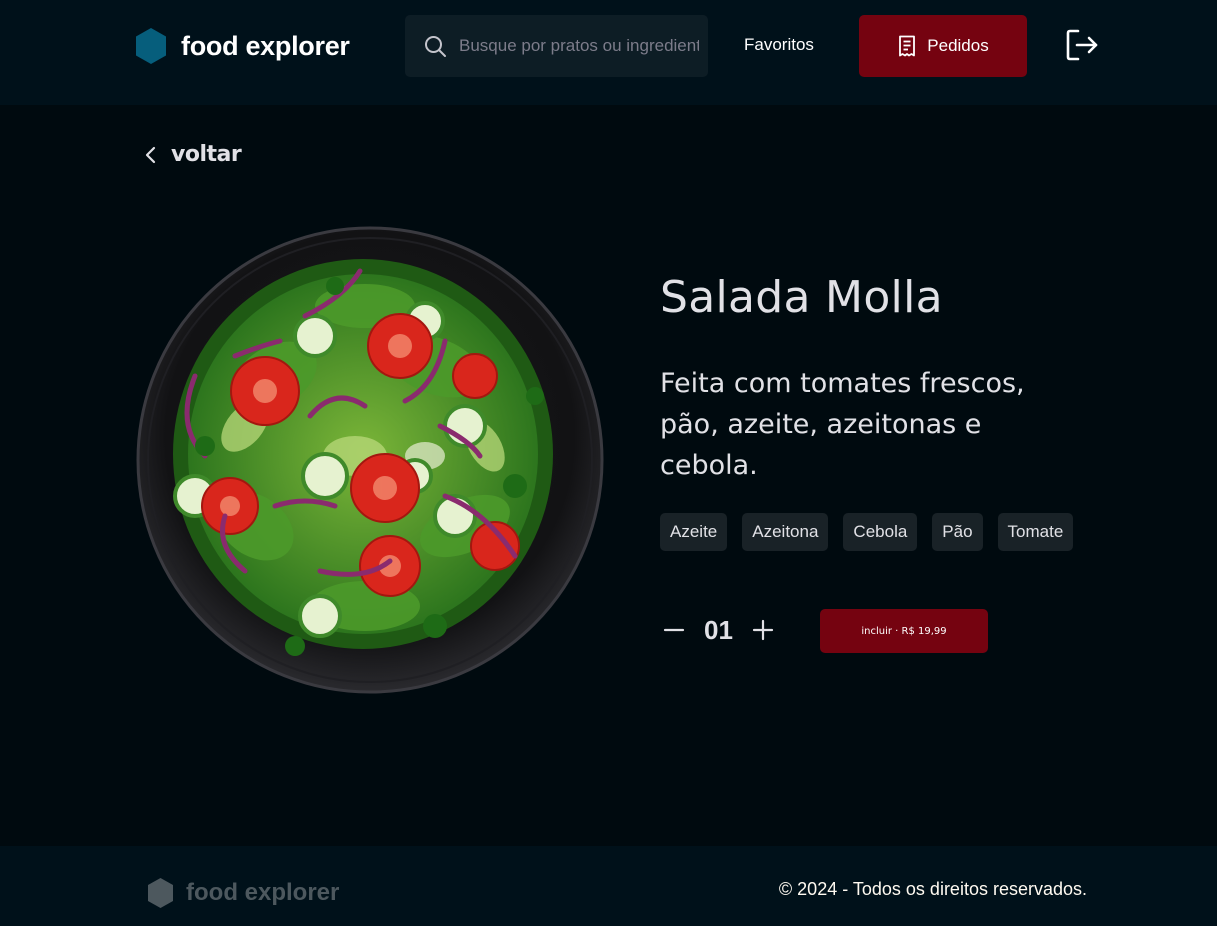 This screenshot has height=926, width=1217. What do you see at coordinates (785, 532) in the screenshot?
I see `ingredient-tag: Azeitona` at bounding box center [785, 532].